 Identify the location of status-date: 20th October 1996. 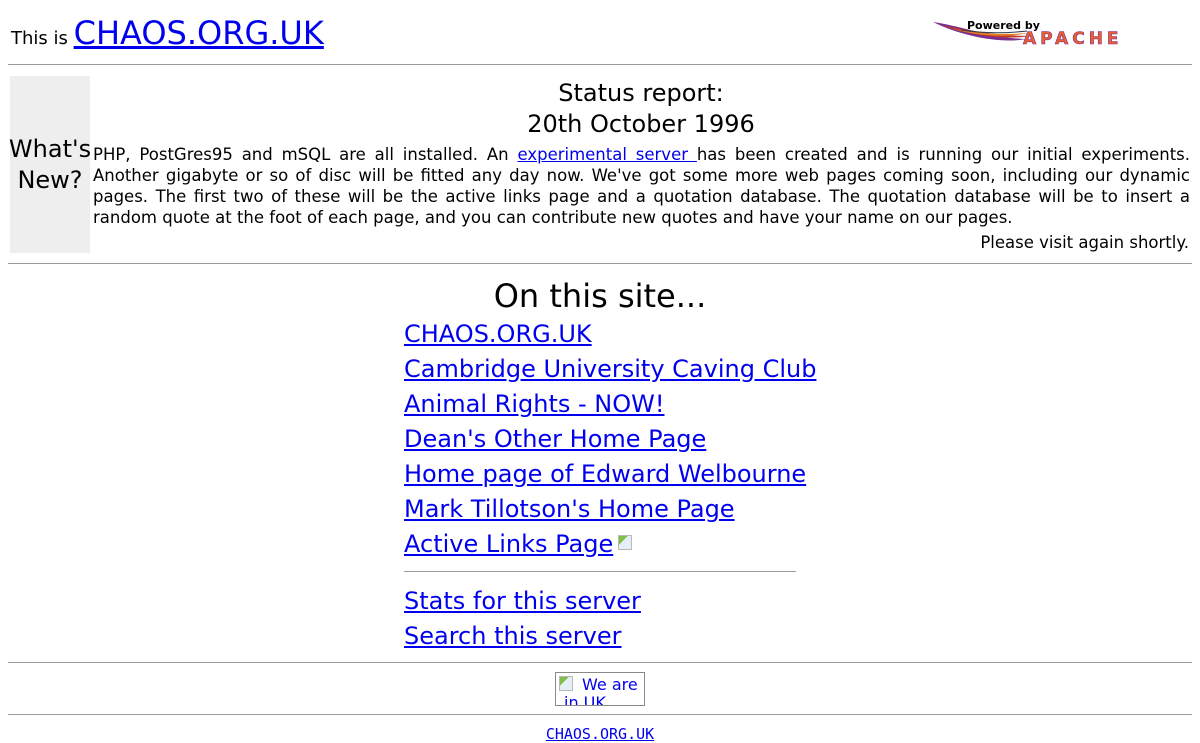
(641, 124).